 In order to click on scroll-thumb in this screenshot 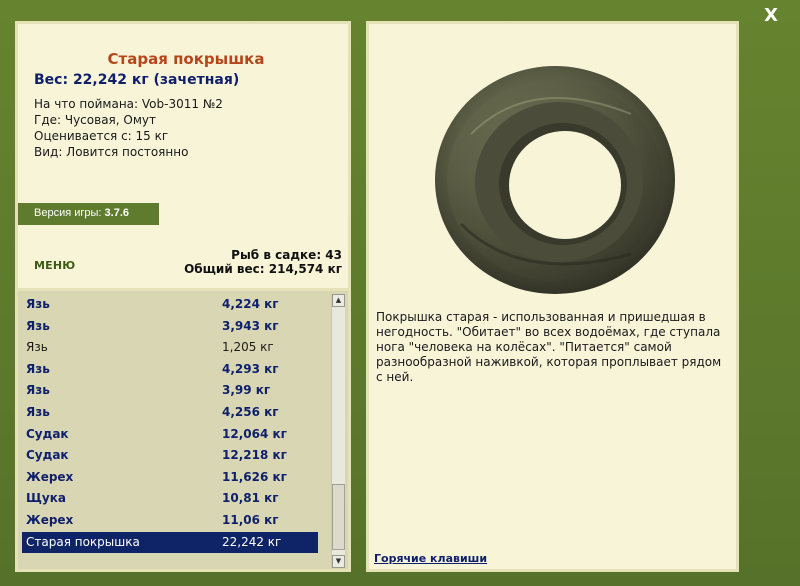, I will do `click(338, 517)`.